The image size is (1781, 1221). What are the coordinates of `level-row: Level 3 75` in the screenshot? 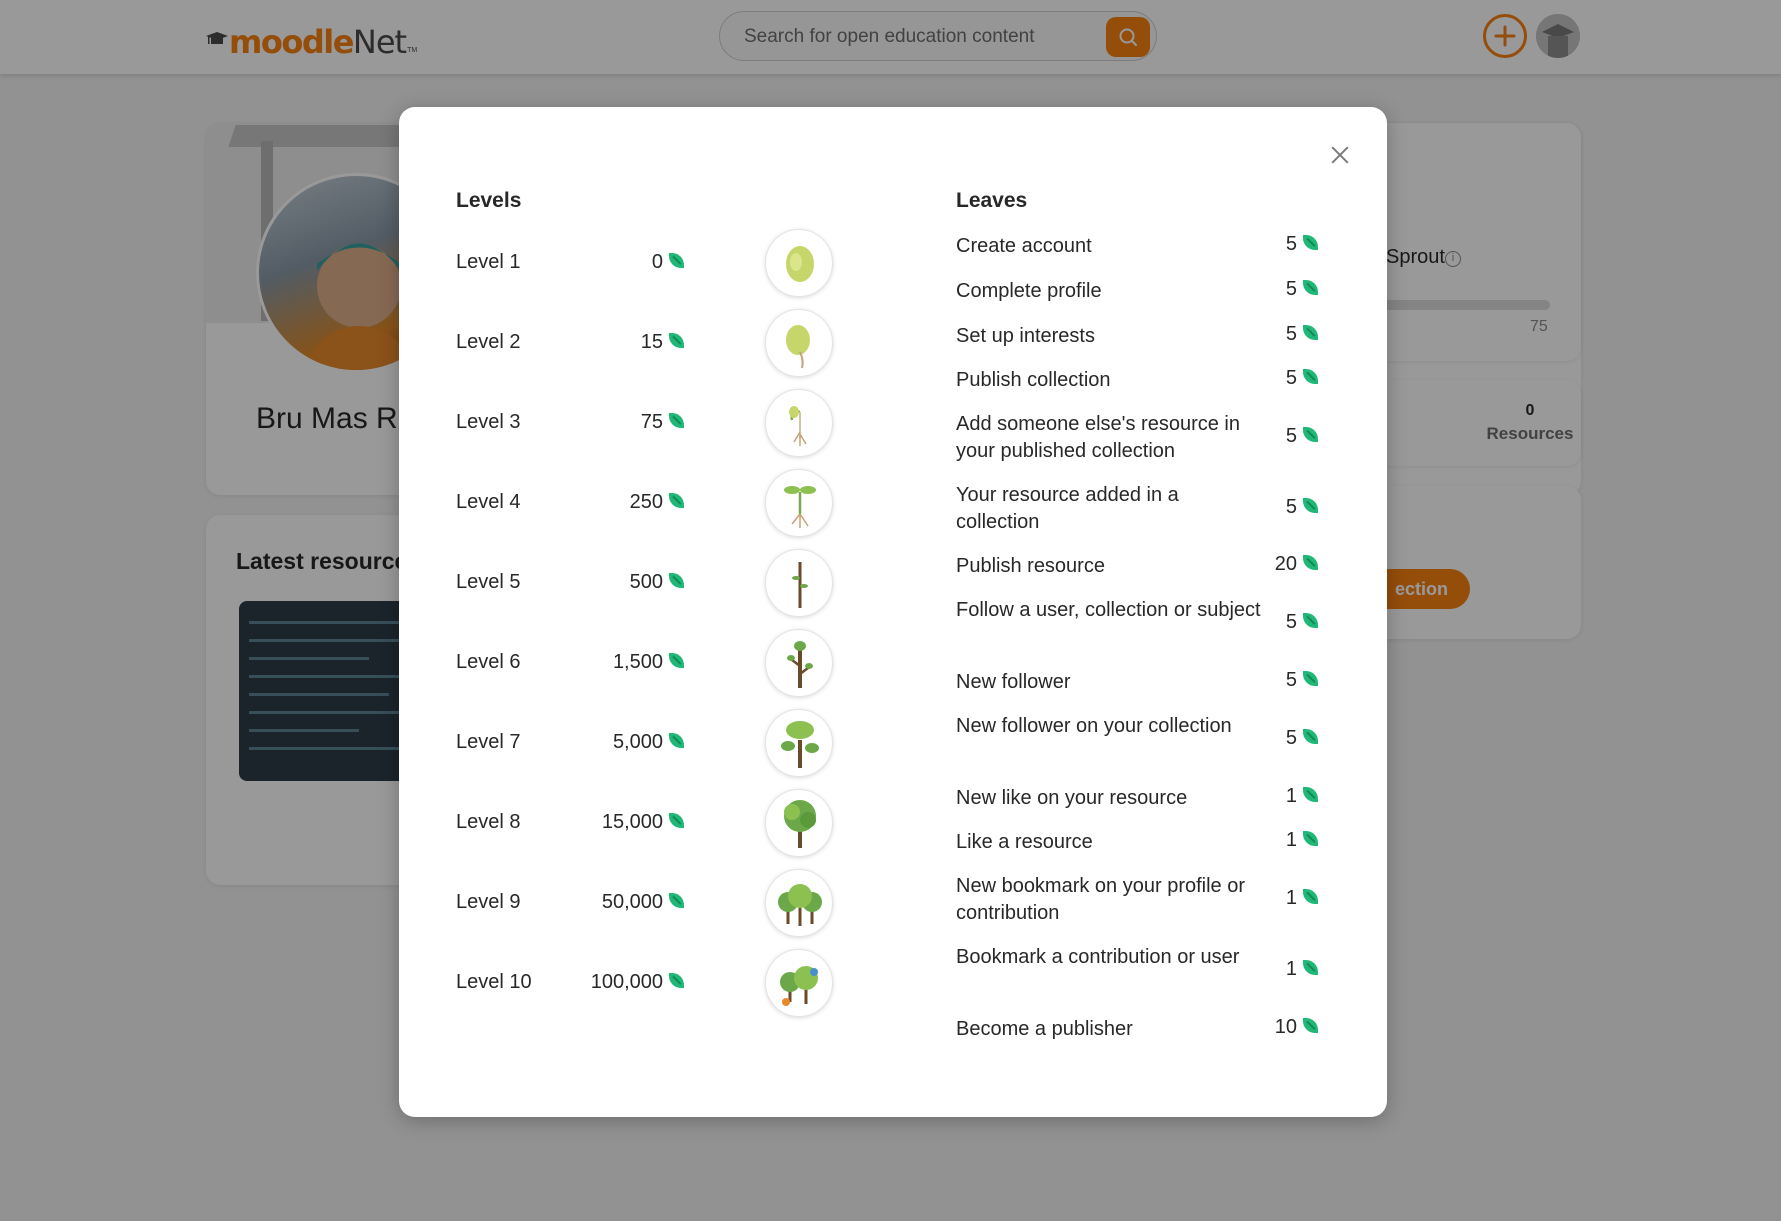 It's located at (646, 423).